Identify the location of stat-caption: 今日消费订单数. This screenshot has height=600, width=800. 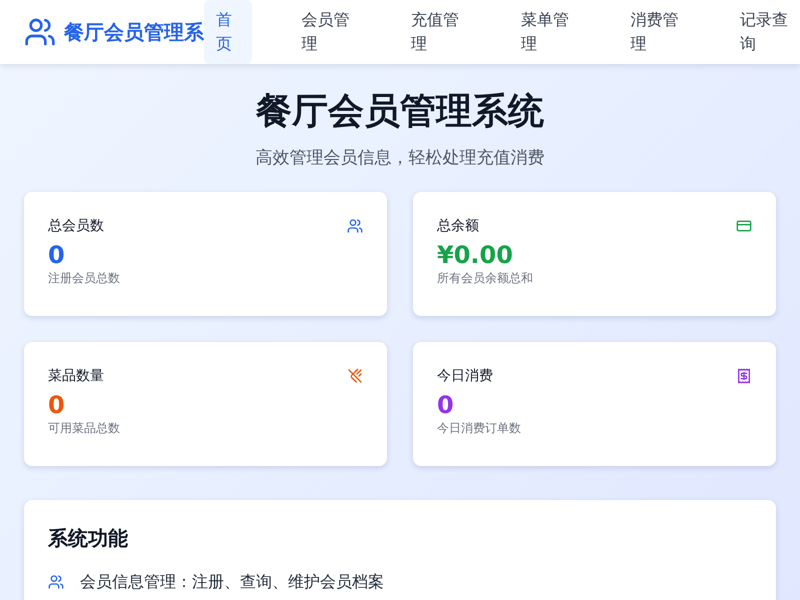
(479, 428).